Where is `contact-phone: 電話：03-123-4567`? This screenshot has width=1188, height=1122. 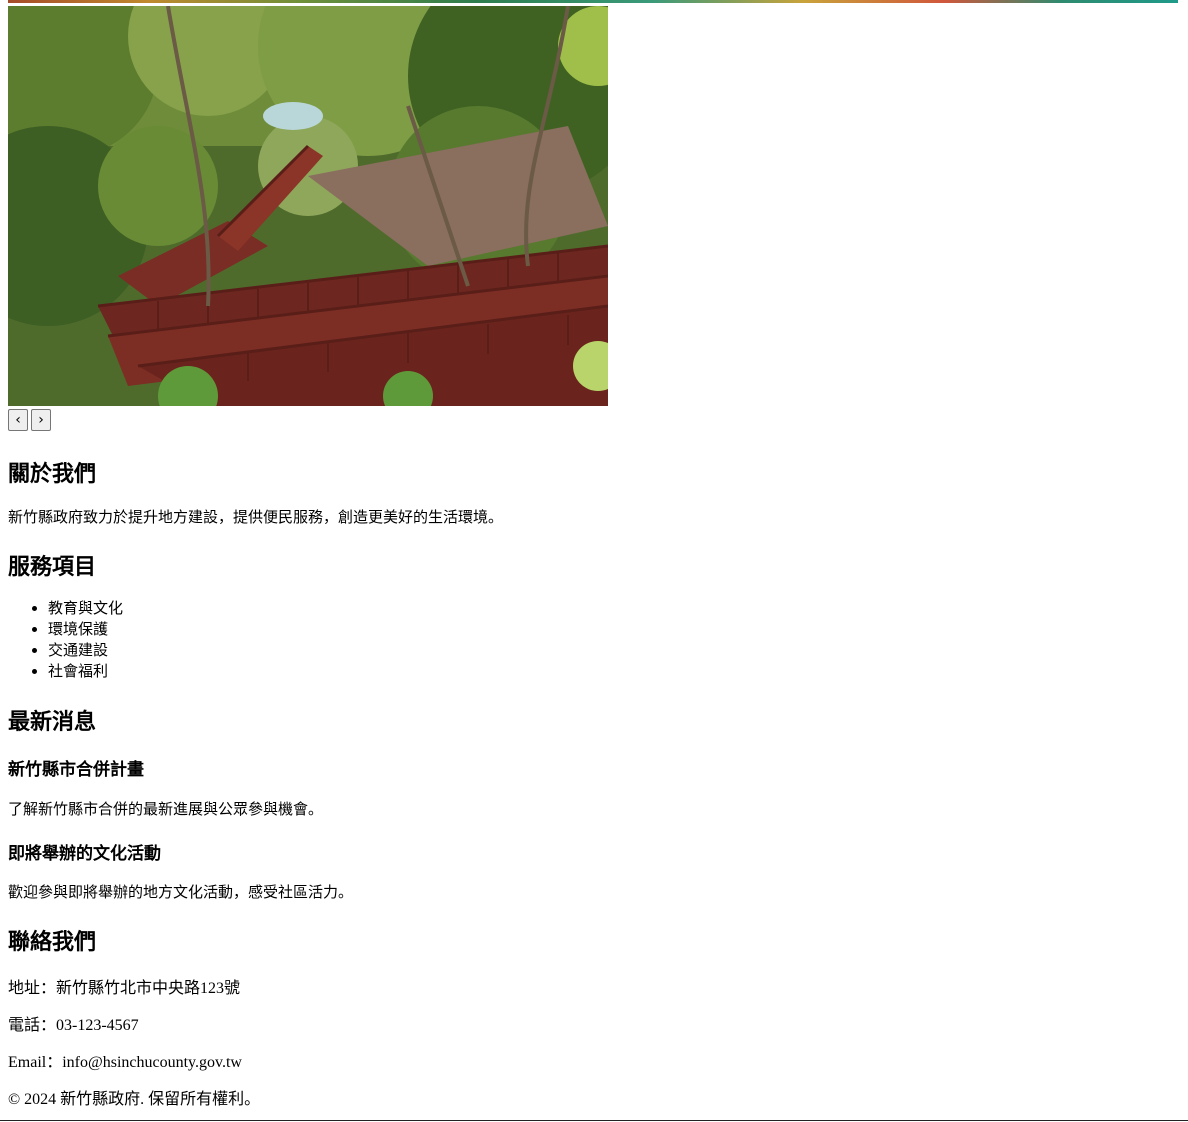
contact-phone: 電話：03-123-4567 is located at coordinates (73, 1025).